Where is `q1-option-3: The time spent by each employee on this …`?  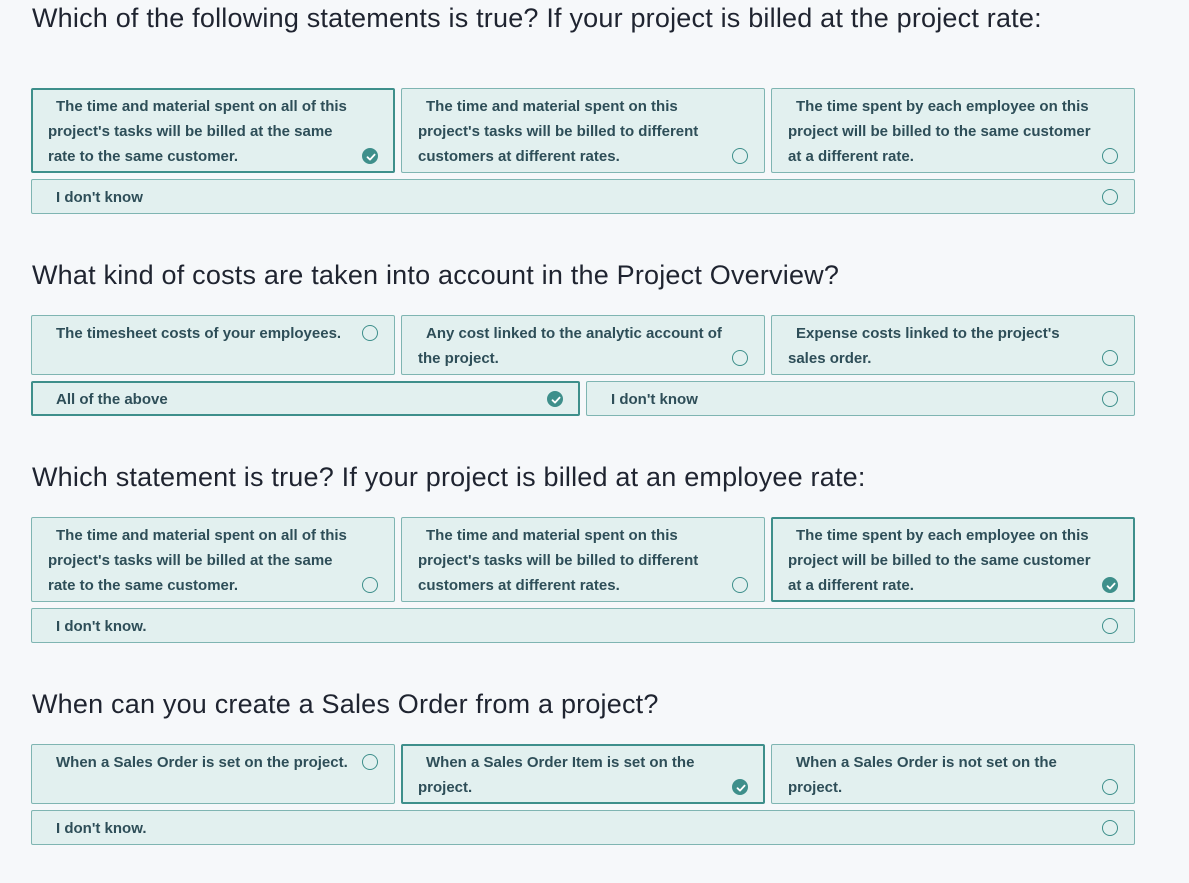
q1-option-3: The time spent by each employee on this … is located at coordinates (953, 130).